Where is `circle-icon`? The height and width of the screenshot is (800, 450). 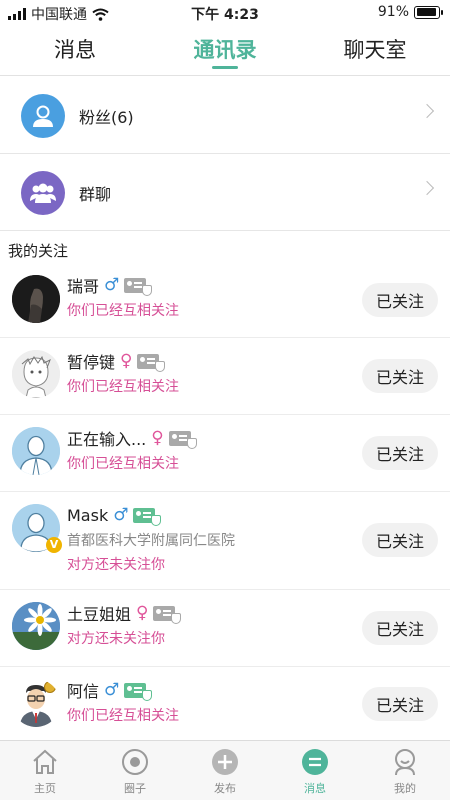
circle-icon is located at coordinates (135, 762).